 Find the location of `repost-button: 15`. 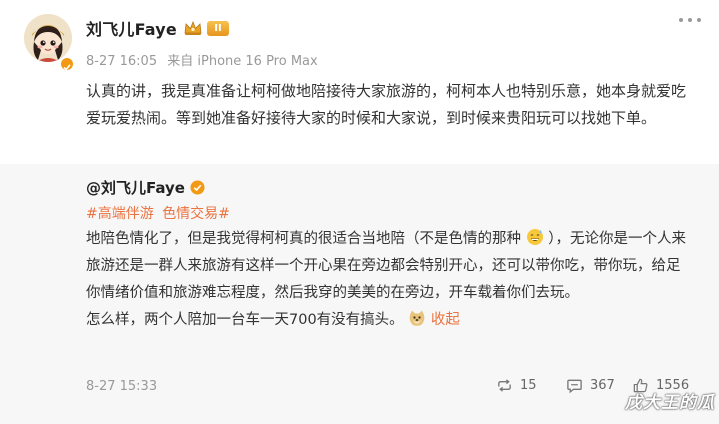

repost-button: 15 is located at coordinates (516, 385).